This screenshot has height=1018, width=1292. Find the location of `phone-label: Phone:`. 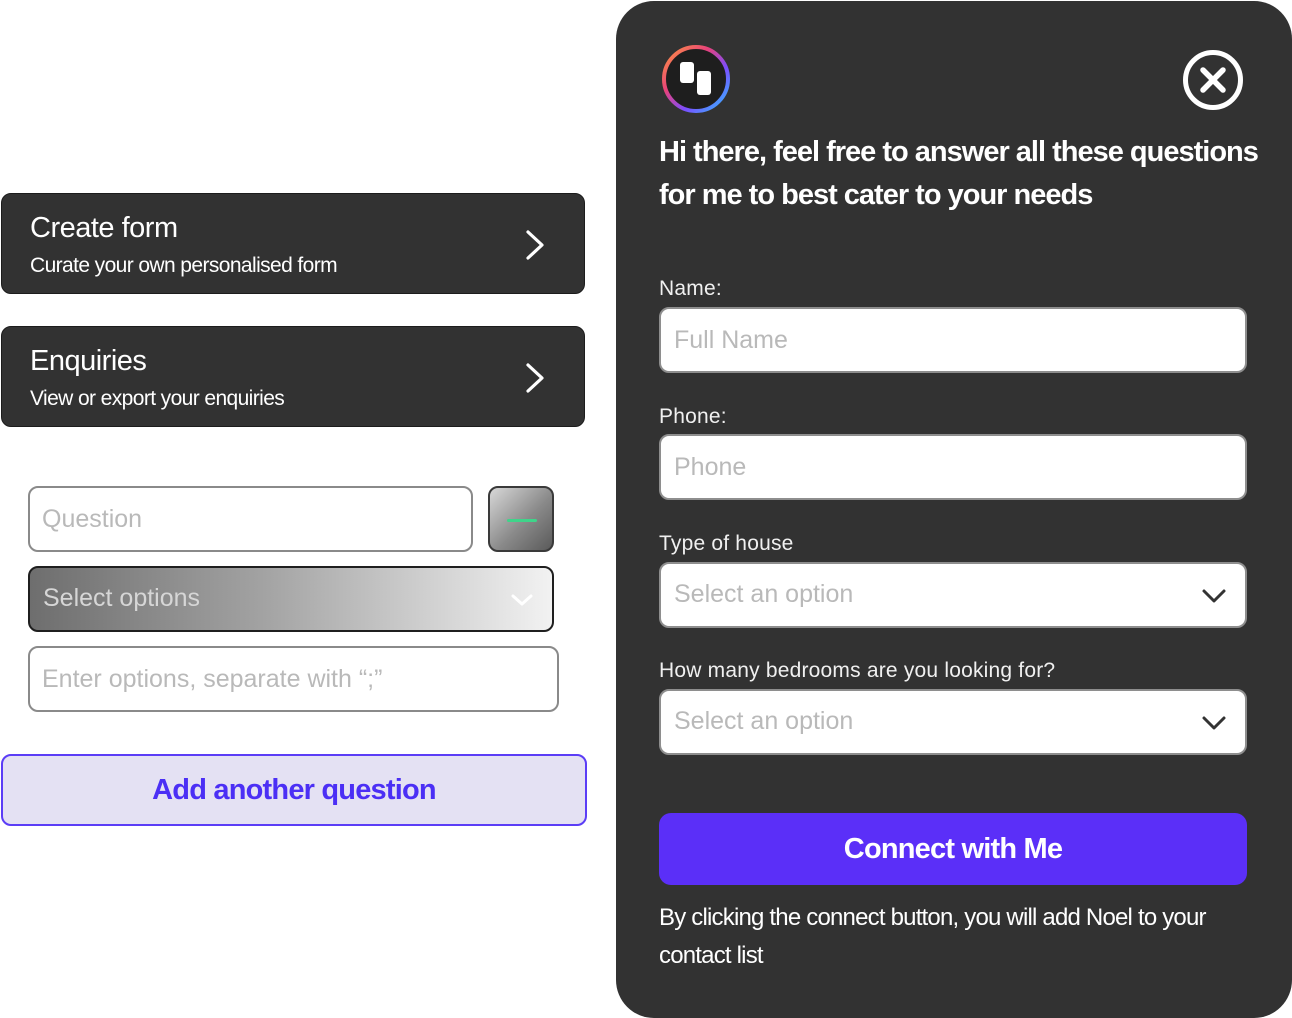

phone-label: Phone: is located at coordinates (693, 416).